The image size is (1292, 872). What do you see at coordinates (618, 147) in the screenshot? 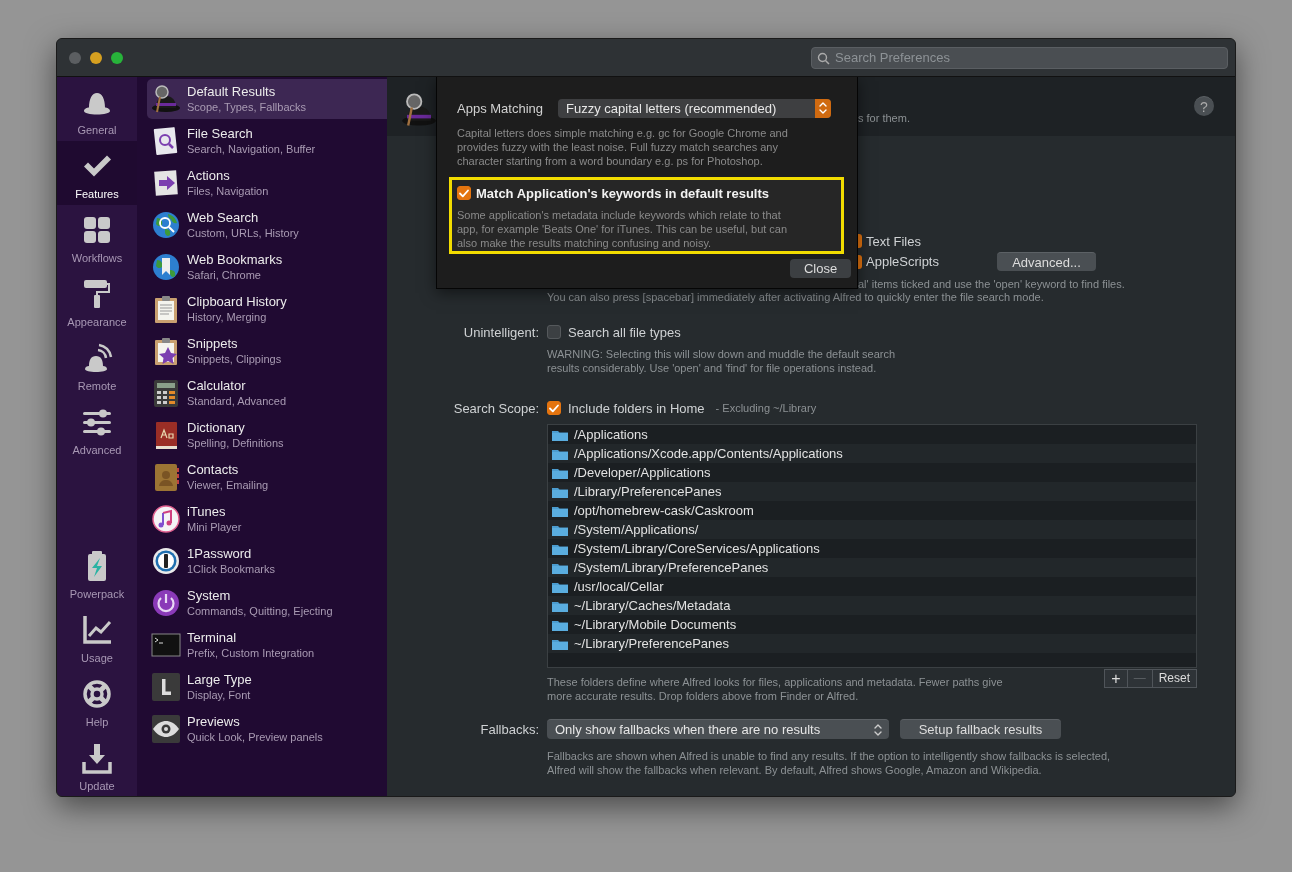
I see `help-text: provides fuzzy with the least noise. Full fuzzy match searches any` at bounding box center [618, 147].